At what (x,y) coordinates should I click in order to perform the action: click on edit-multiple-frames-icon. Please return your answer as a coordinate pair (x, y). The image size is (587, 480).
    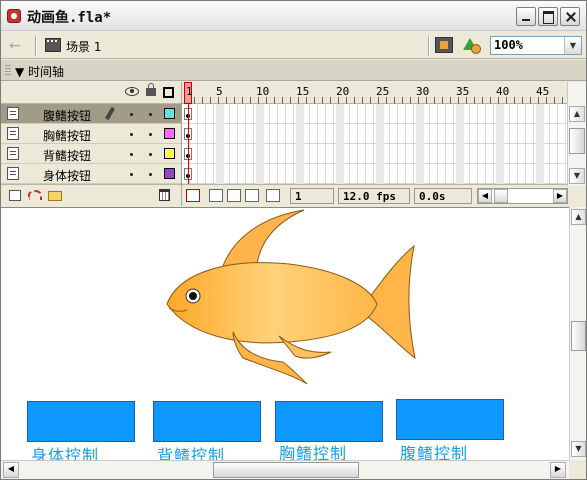
    Looking at the image, I should click on (252, 195).